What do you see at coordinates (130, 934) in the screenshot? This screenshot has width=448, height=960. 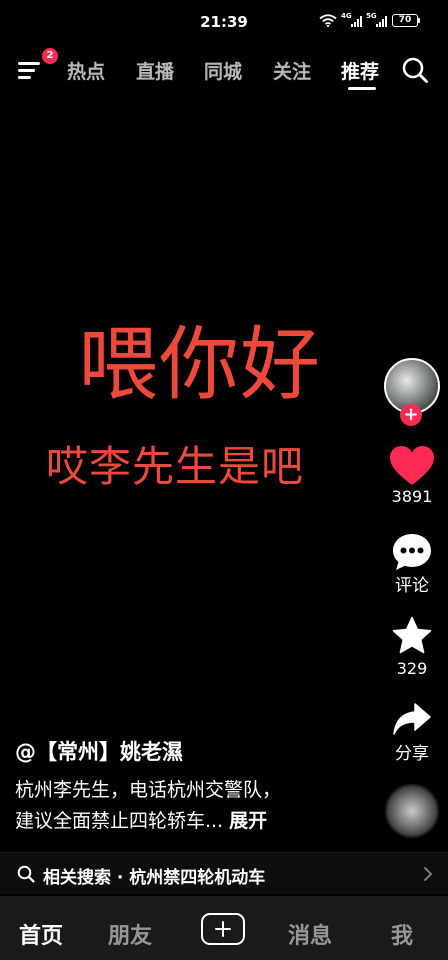 I see `nav-friends: 朋友` at bounding box center [130, 934].